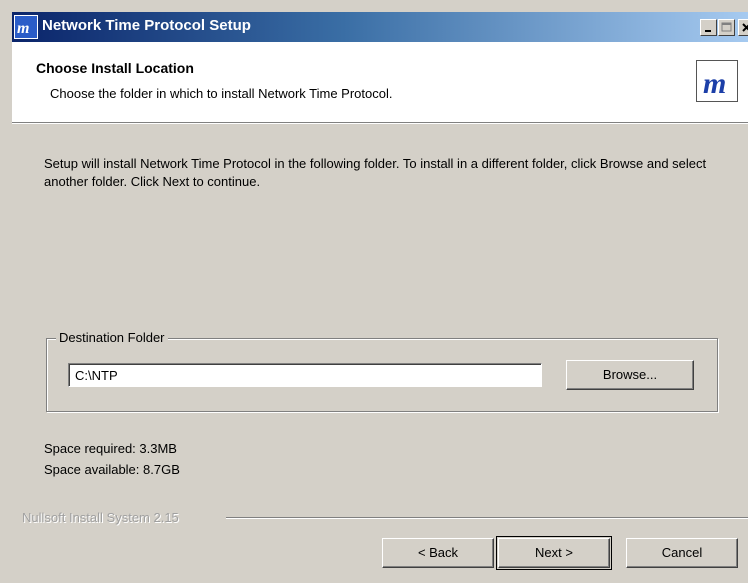 This screenshot has height=583, width=748. Describe the element at coordinates (487, 518) in the screenshot. I see `footer-separator` at that location.